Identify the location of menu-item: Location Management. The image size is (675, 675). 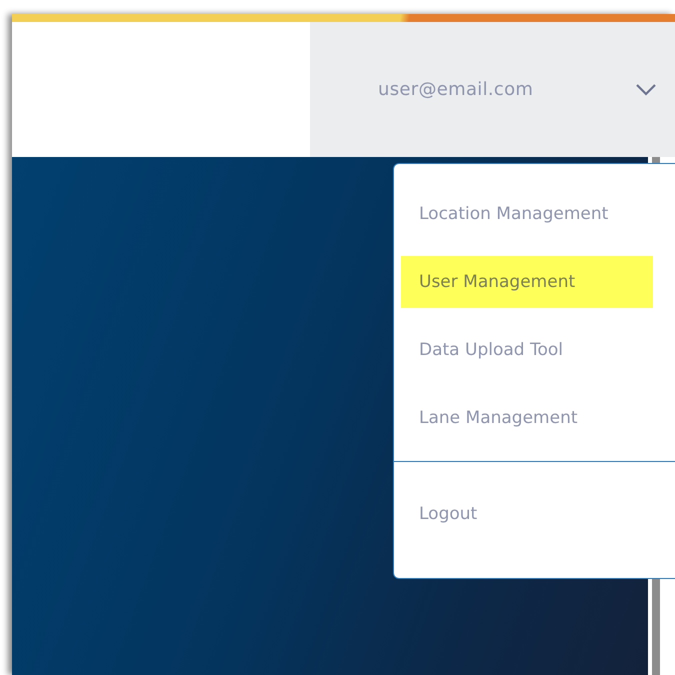
(527, 214).